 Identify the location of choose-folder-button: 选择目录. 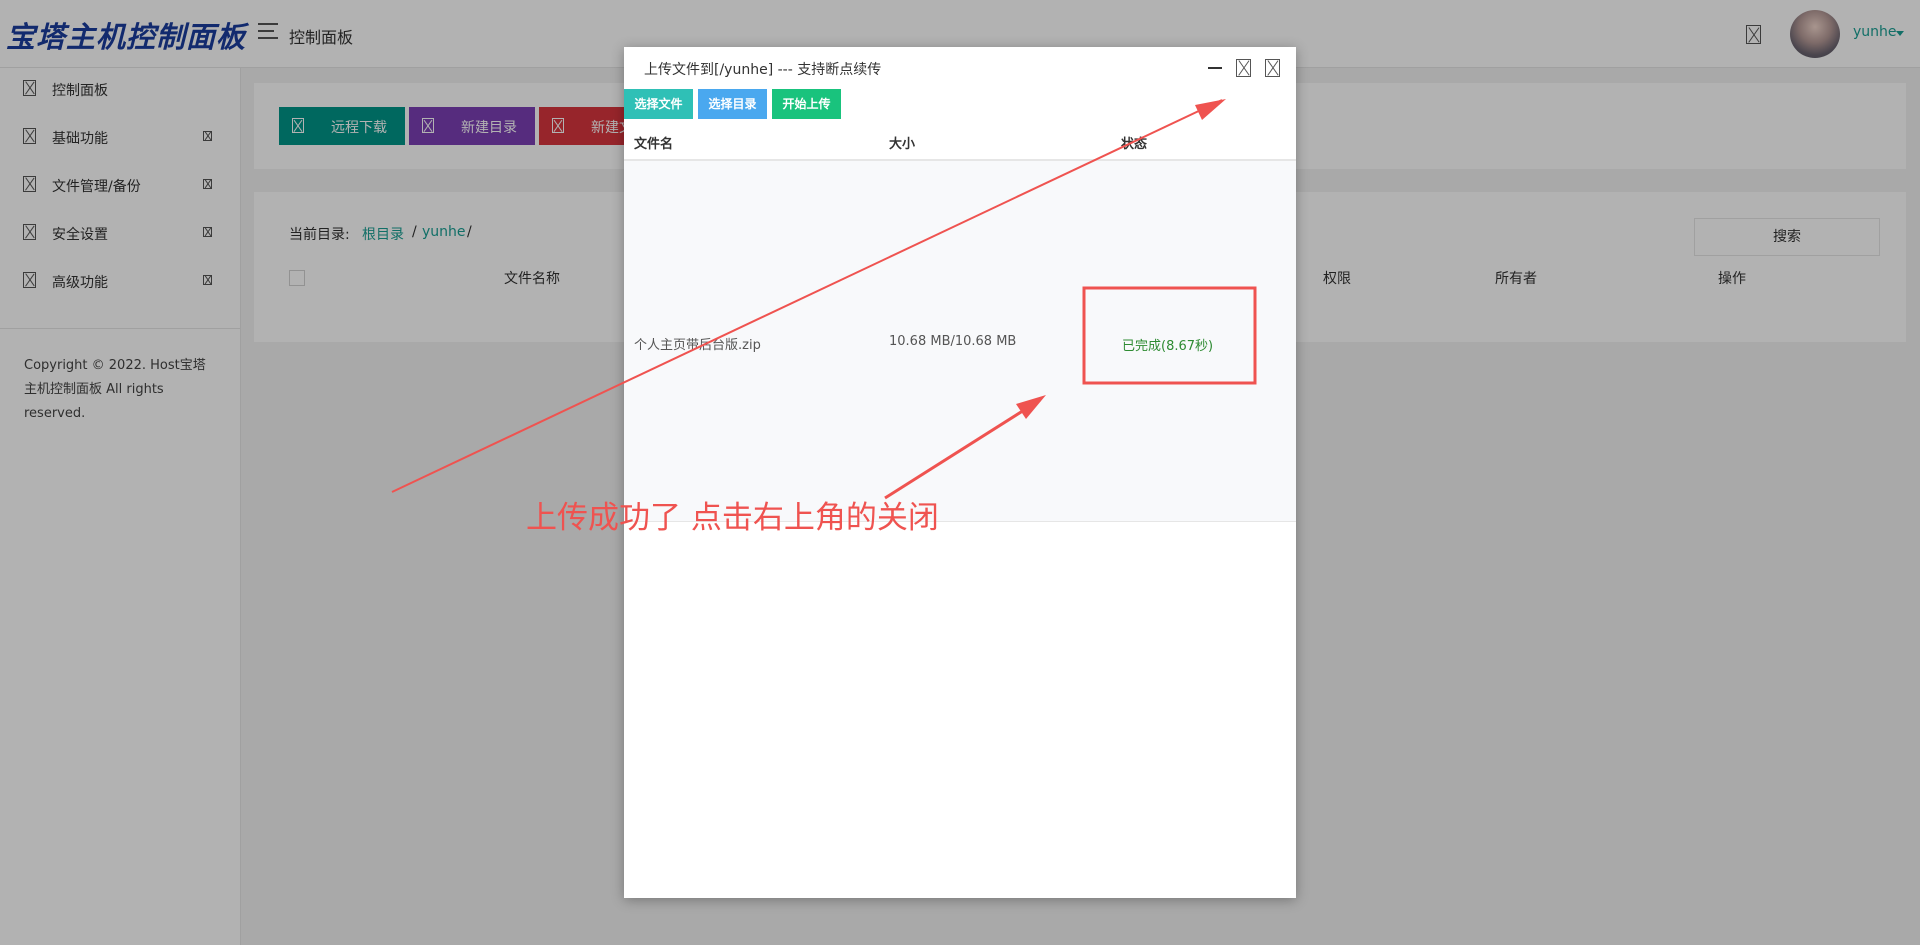
(732, 104).